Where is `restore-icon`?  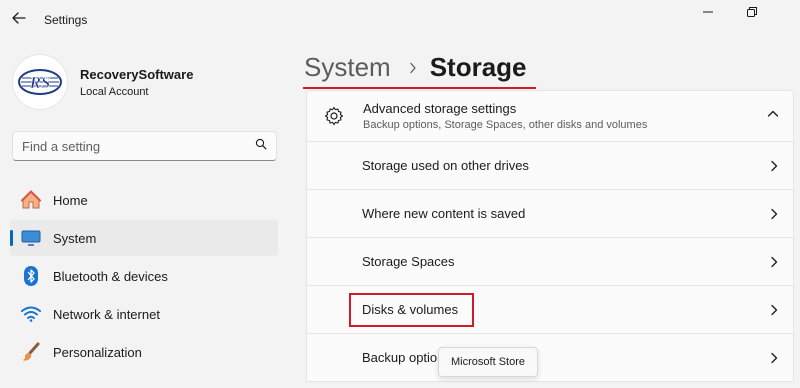
restore-icon is located at coordinates (752, 14).